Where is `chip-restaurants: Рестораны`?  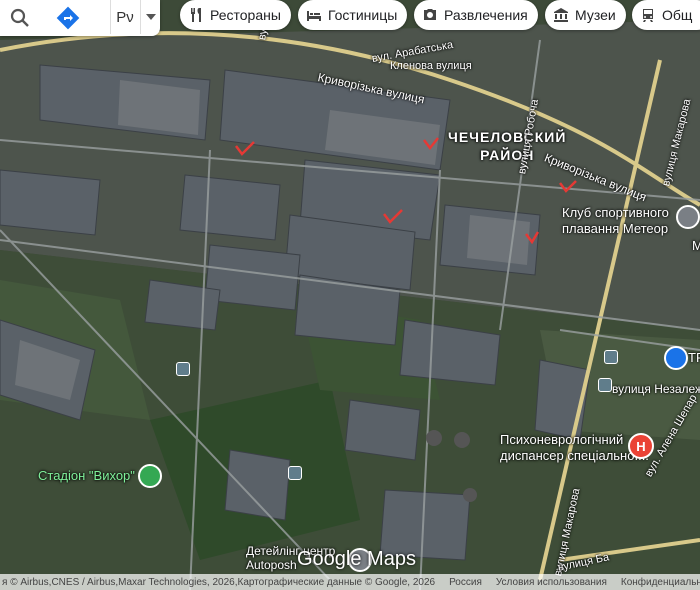 chip-restaurants: Рестораны is located at coordinates (235, 15).